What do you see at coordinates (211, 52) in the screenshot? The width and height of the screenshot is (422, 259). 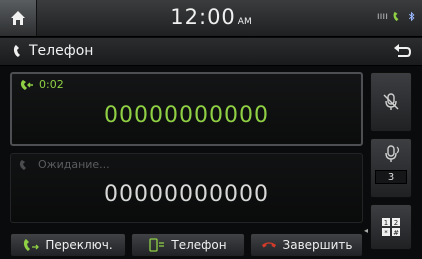 I see `title-bar: Телефон` at bounding box center [211, 52].